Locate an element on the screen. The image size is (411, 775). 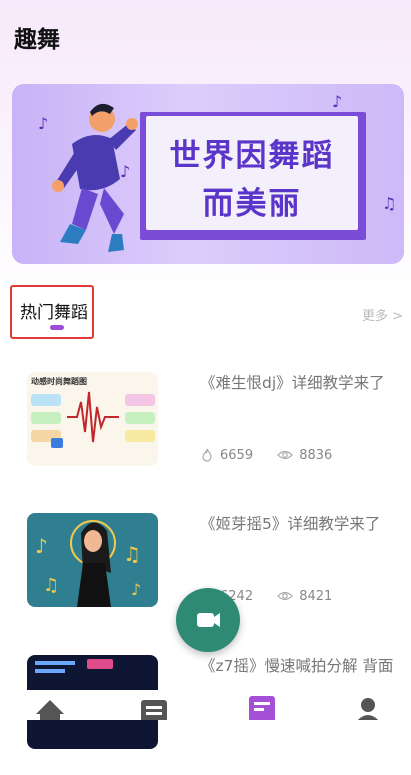
article-icon is located at coordinates (262, 709).